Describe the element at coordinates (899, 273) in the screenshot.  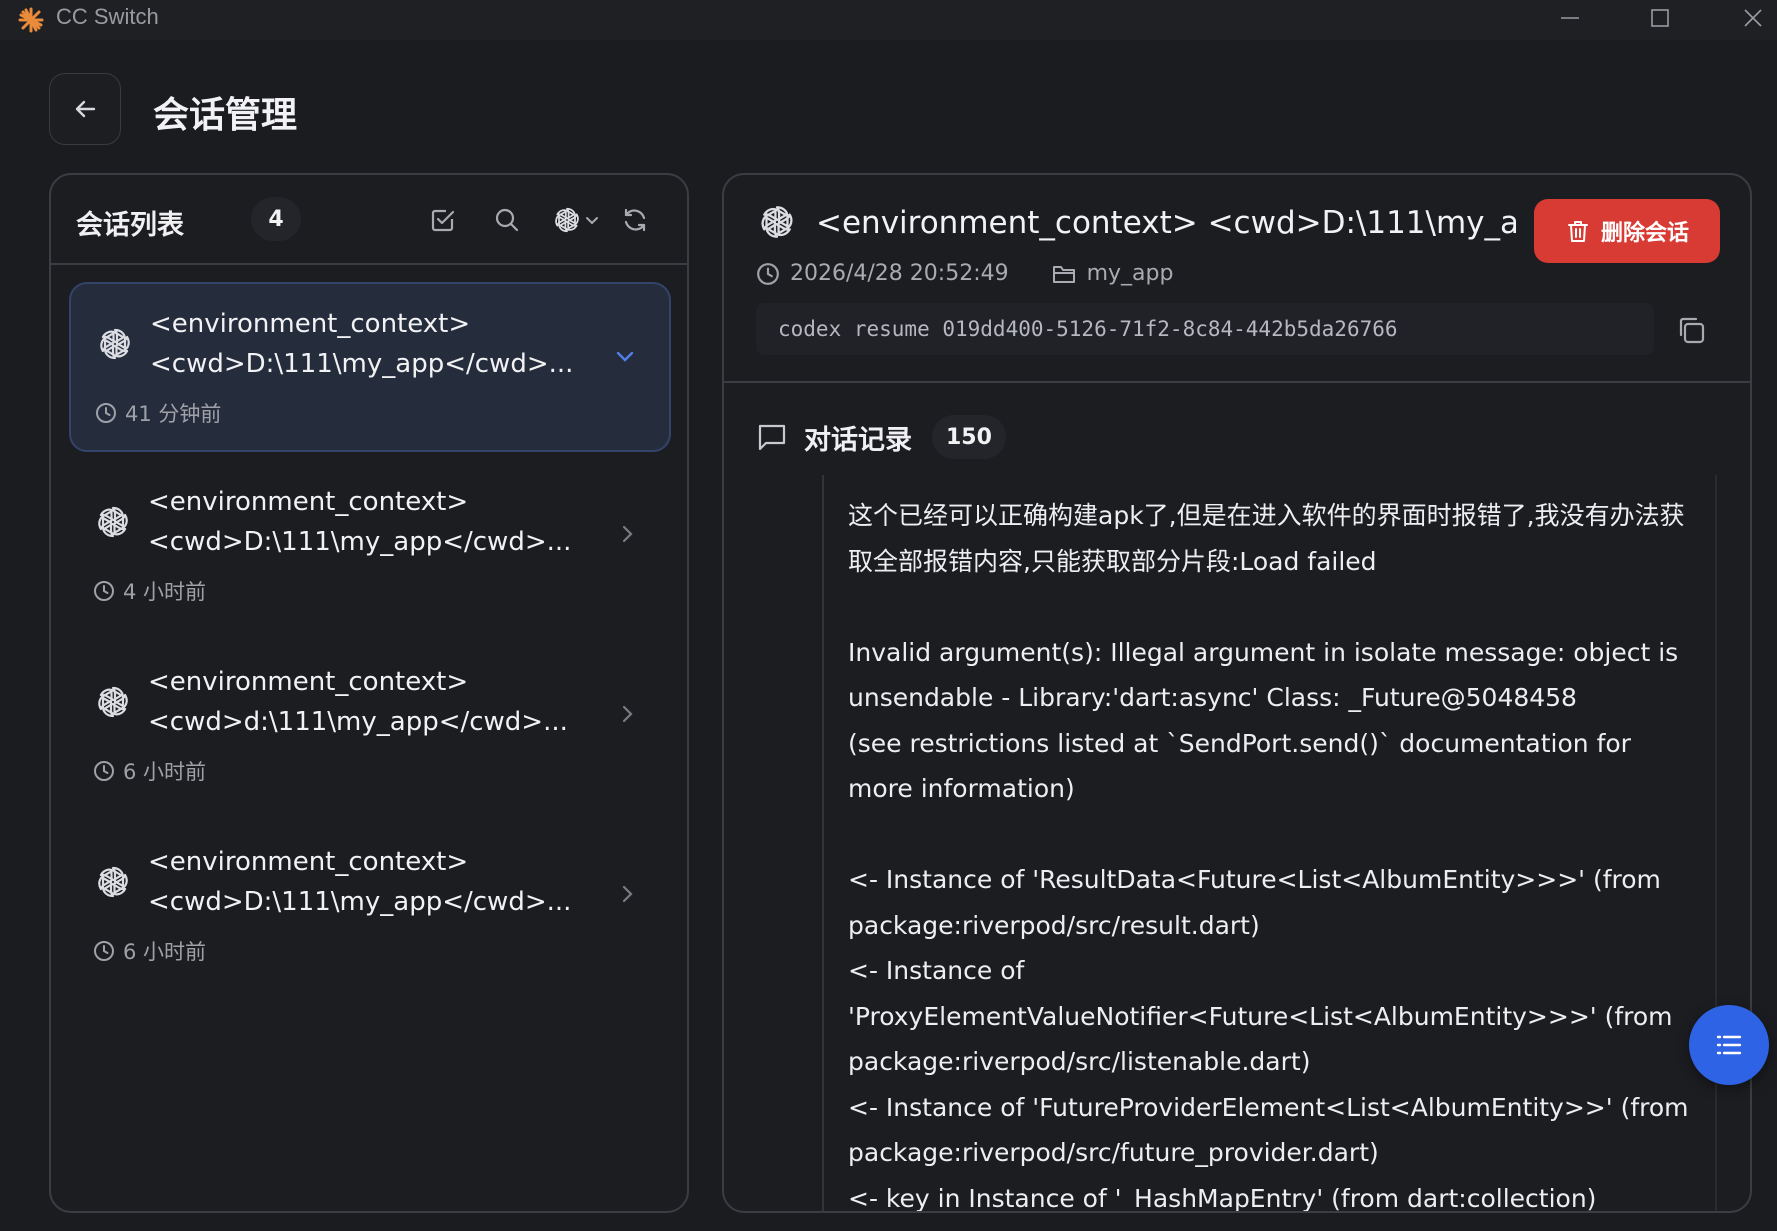
I see `session-timestamp: 2026/4/28 20:52:49` at that location.